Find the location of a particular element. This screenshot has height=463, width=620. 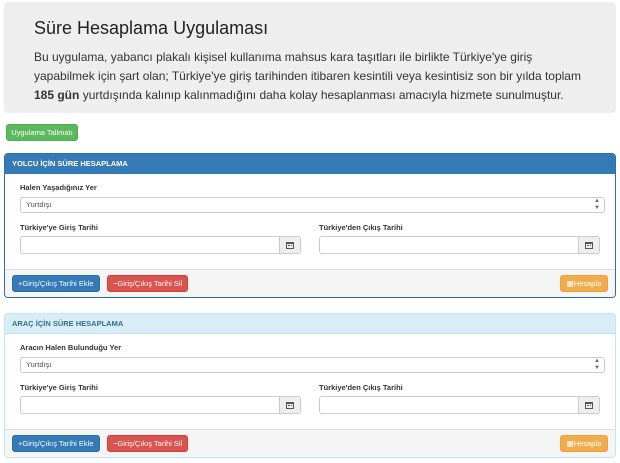

passenger-add-date-button: +Giriş/Çıkış Tarihi Ekle is located at coordinates (56, 283).